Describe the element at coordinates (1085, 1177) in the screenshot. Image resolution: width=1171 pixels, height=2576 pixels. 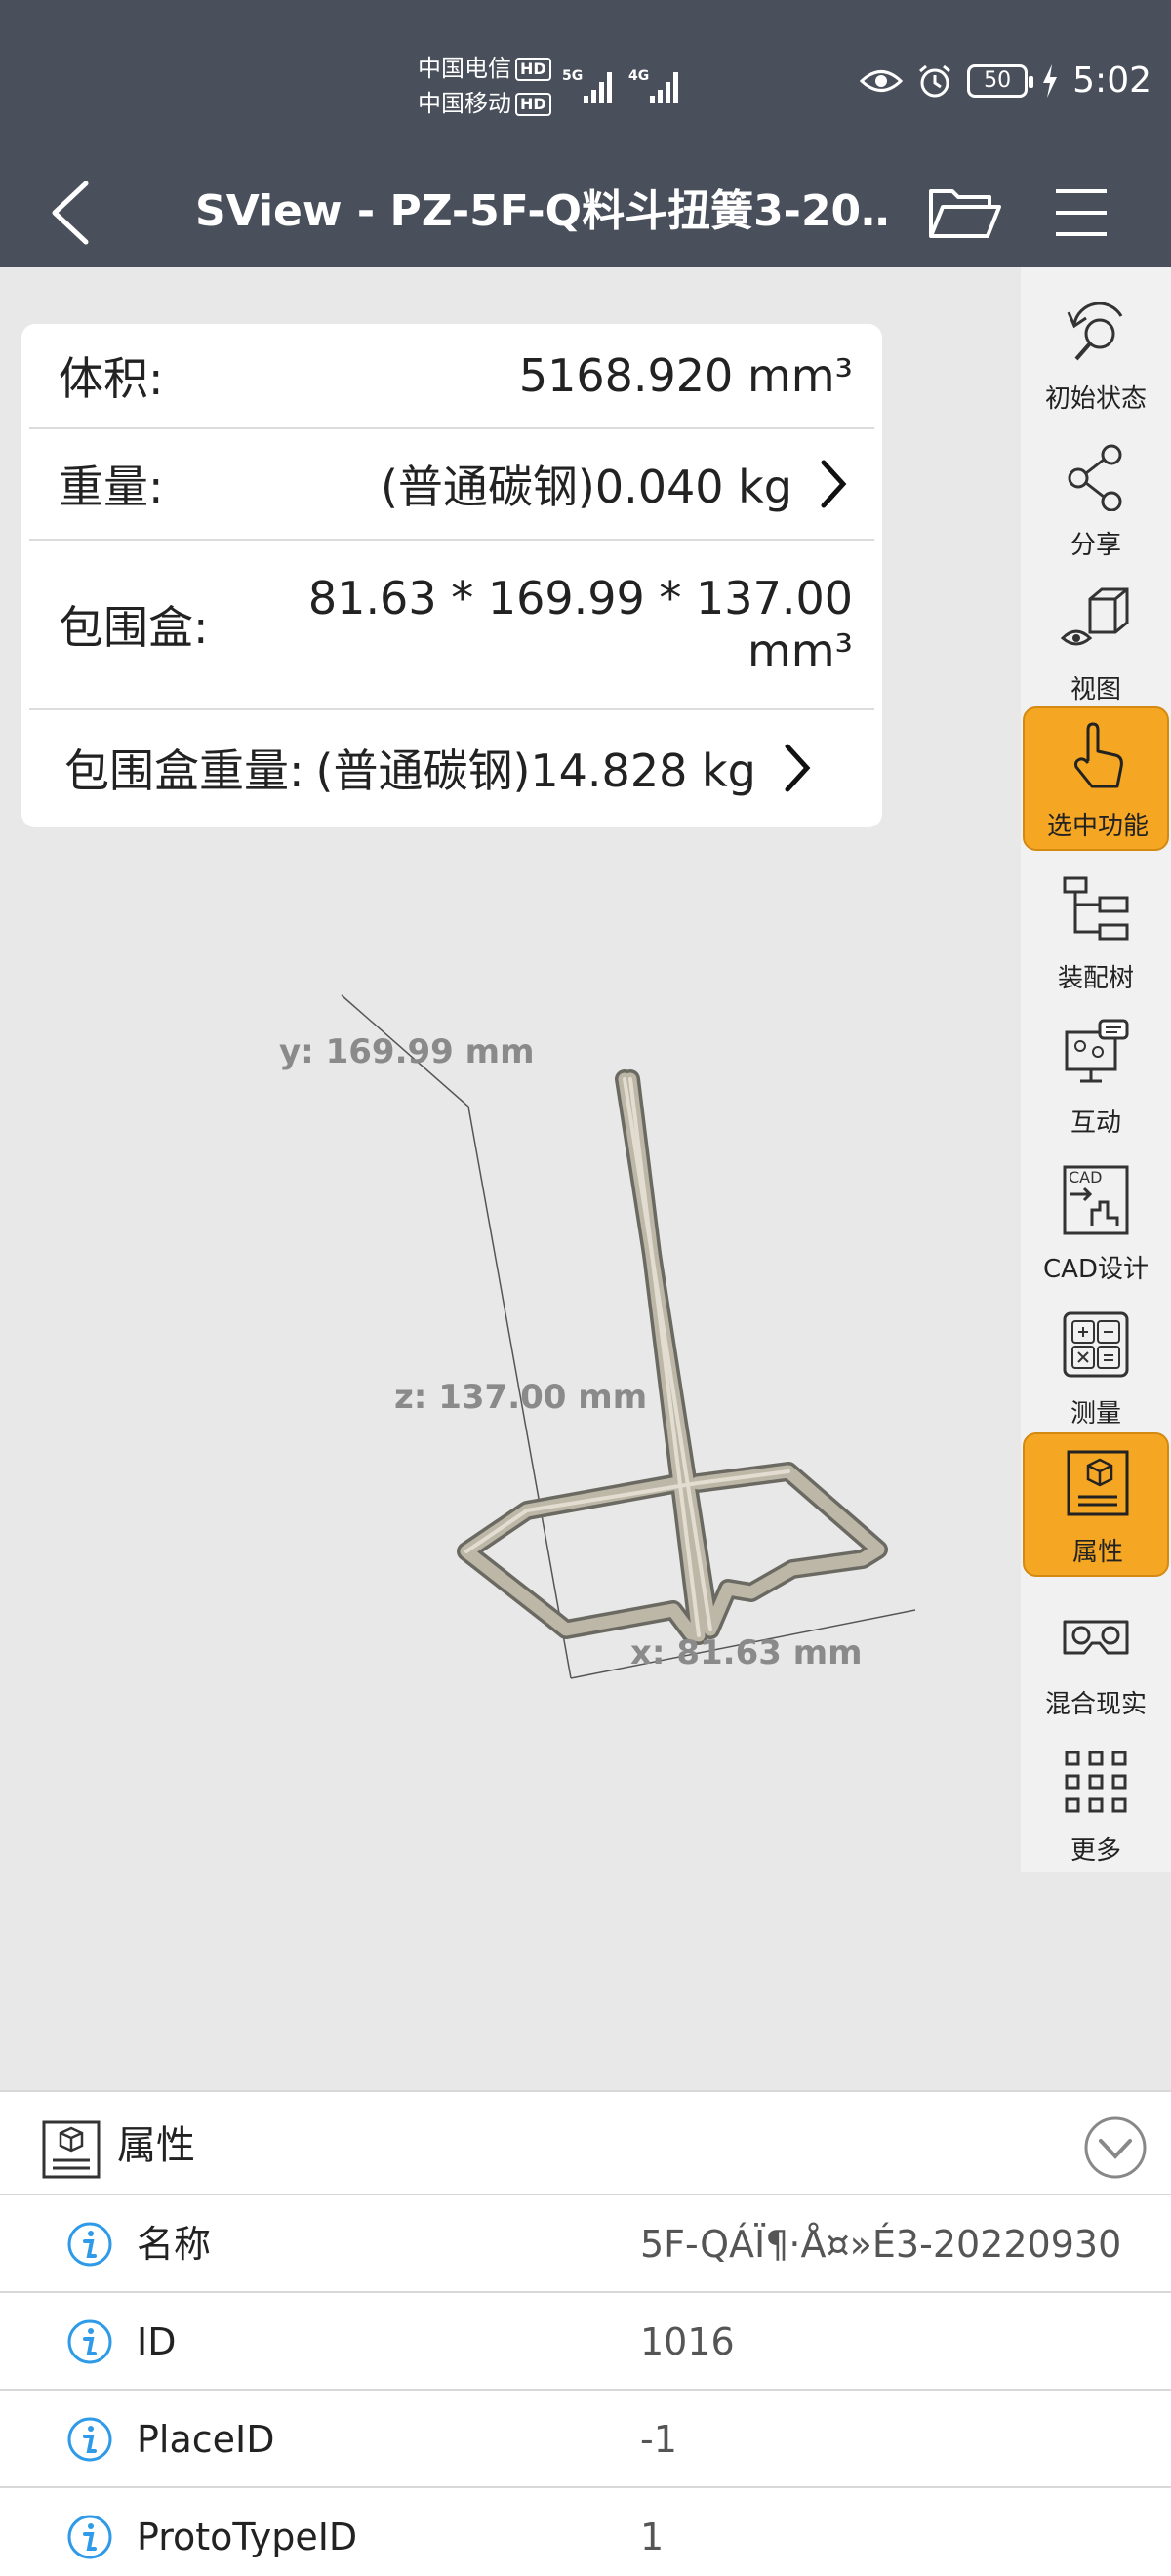
I see `svg-text: CAD` at that location.